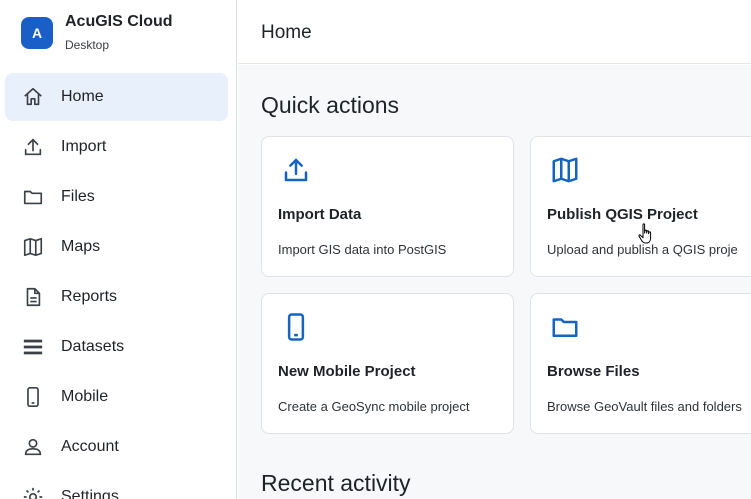 The width and height of the screenshot is (751, 499). I want to click on sidebar-item-label: Files, so click(78, 196).